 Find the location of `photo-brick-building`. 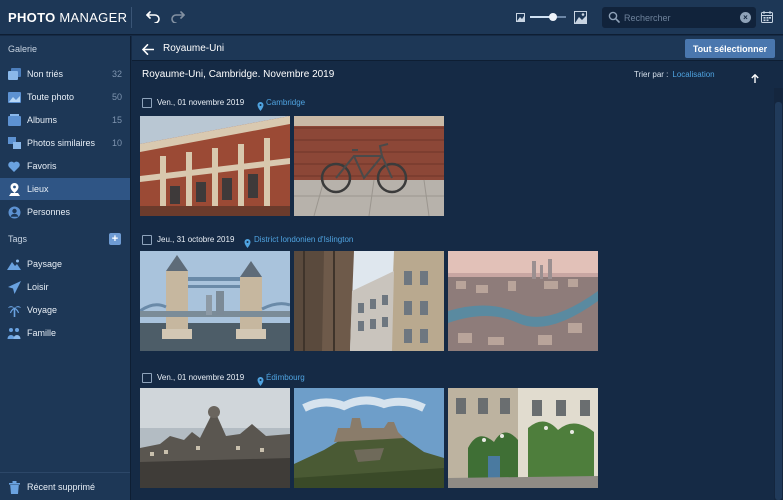

photo-brick-building is located at coordinates (215, 166).